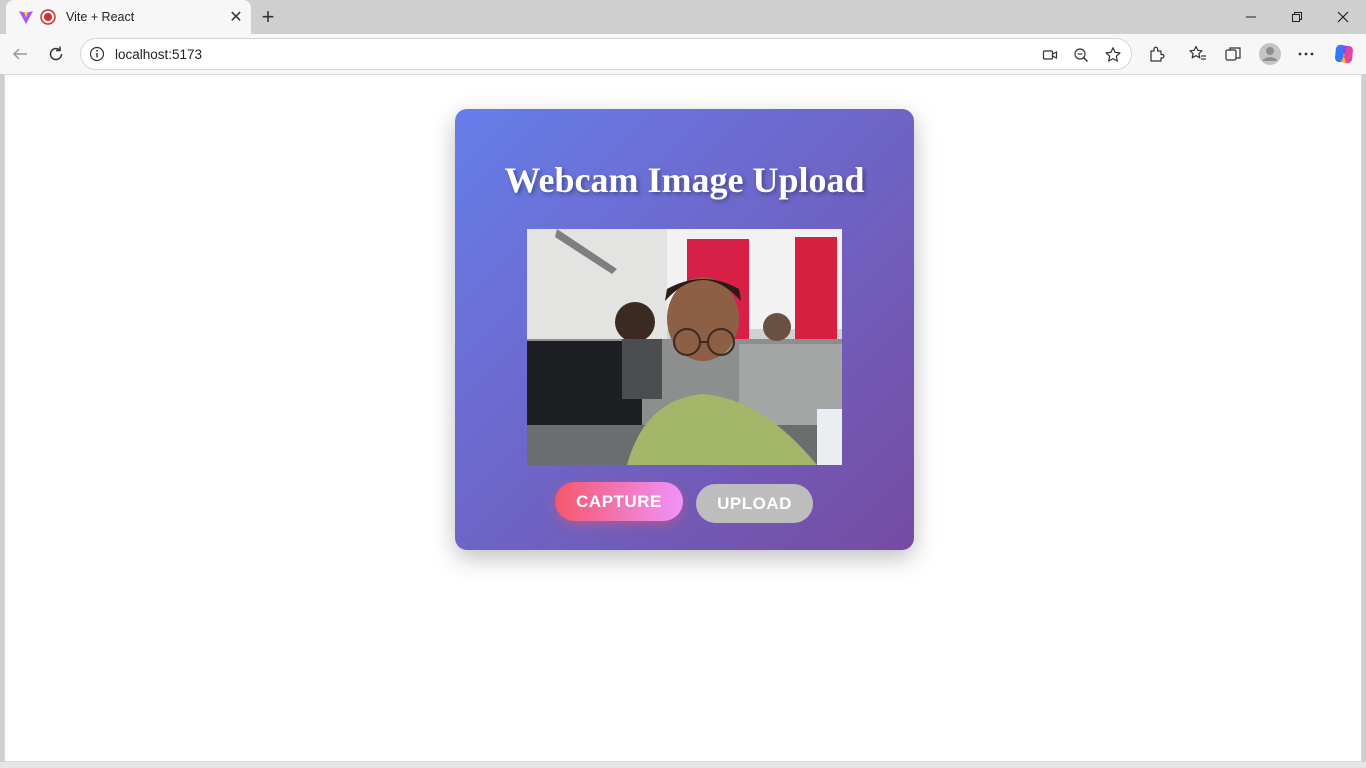 The width and height of the screenshot is (1366, 768). What do you see at coordinates (684, 180) in the screenshot?
I see `page-title: Webcam Image Upload` at bounding box center [684, 180].